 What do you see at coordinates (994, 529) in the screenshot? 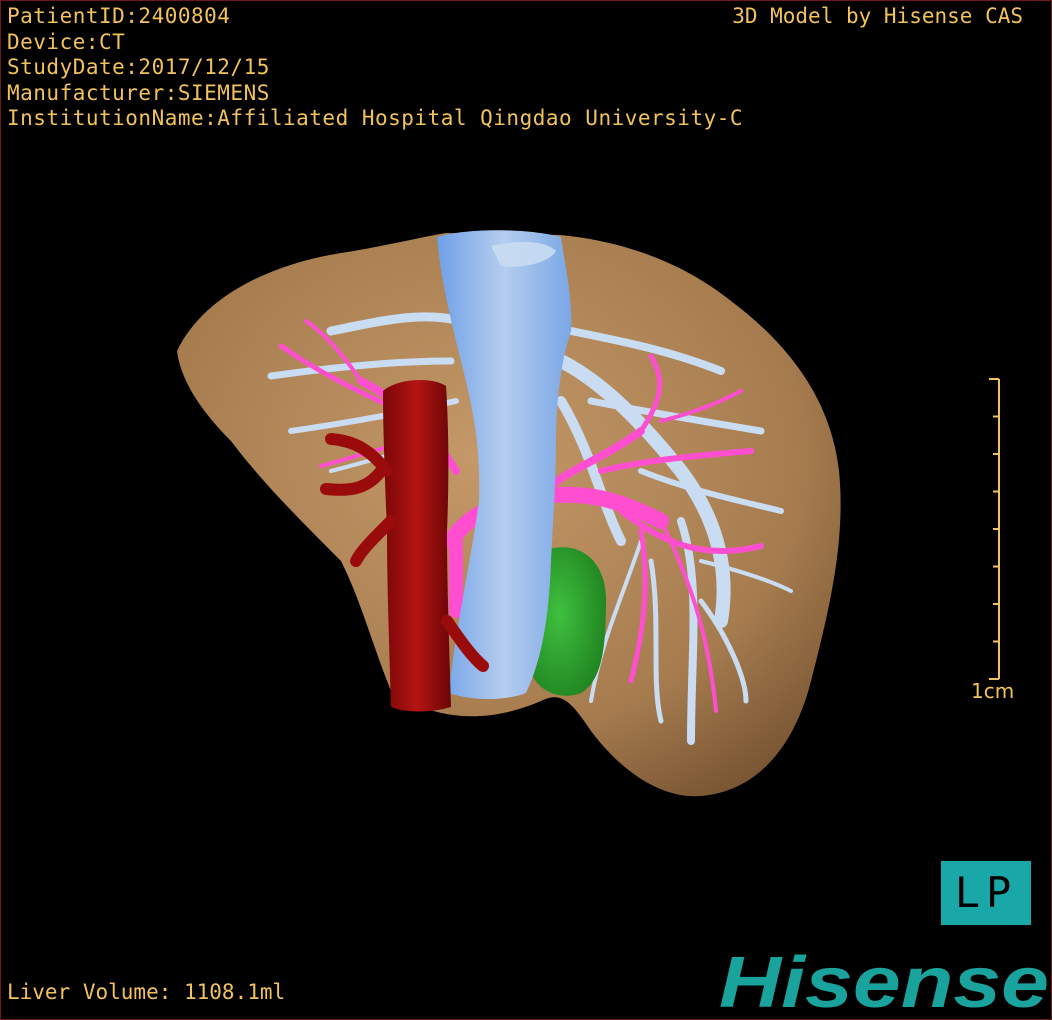
I see `scale-bar` at bounding box center [994, 529].